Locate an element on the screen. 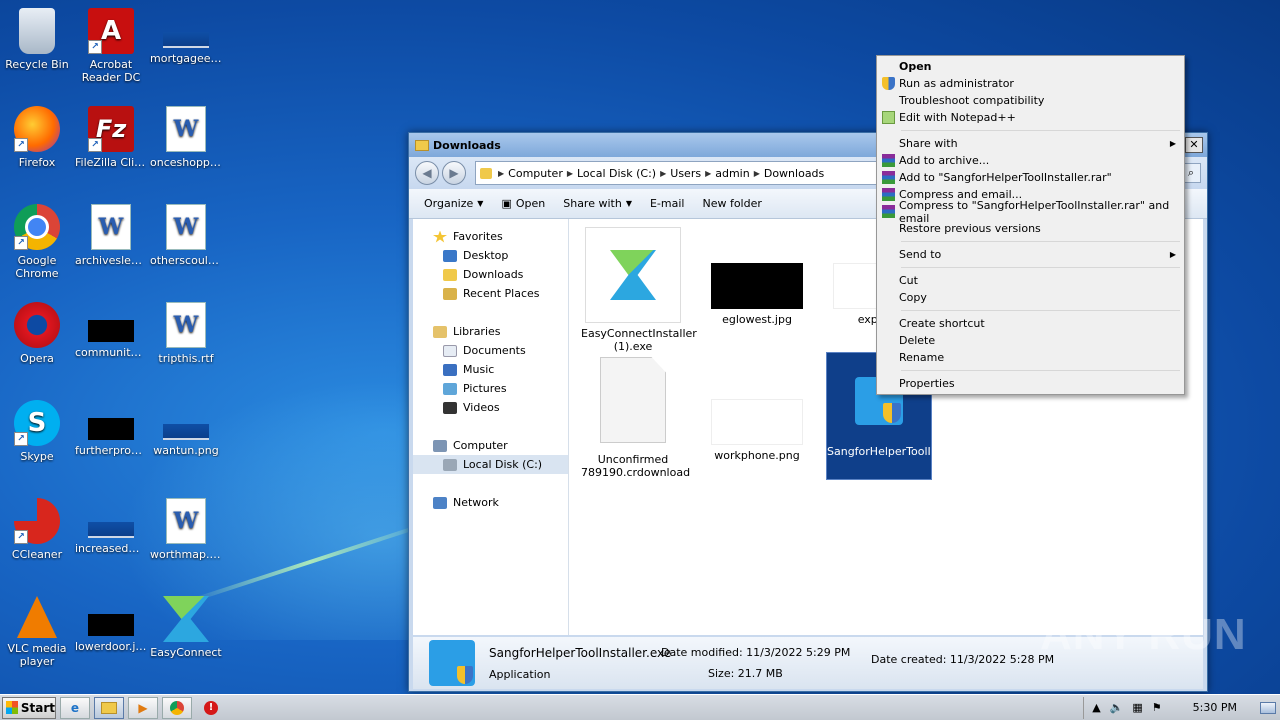 This screenshot has height=720, width=1280. start-label: Start is located at coordinates (37, 707).